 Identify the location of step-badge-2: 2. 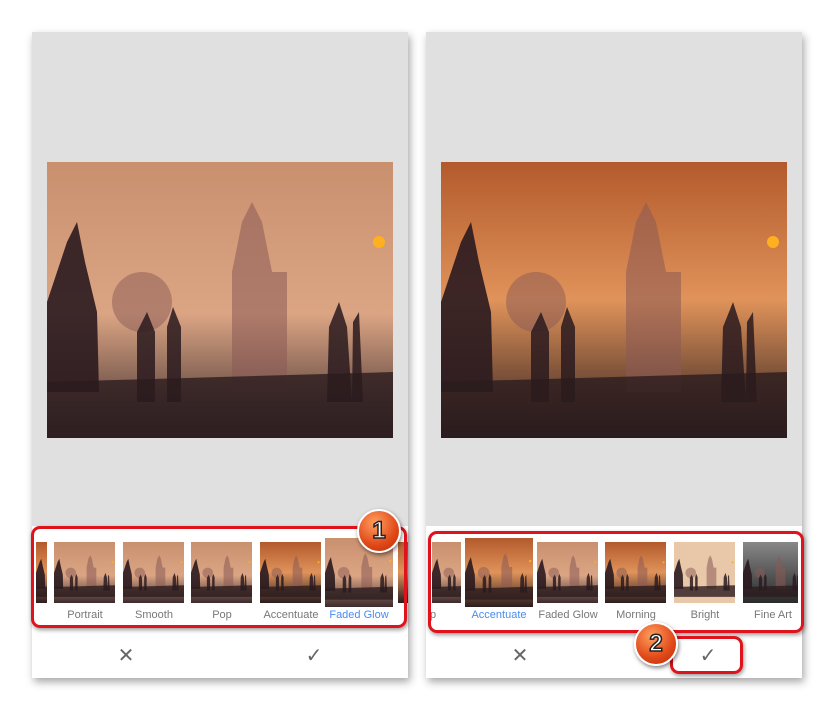
(656, 644).